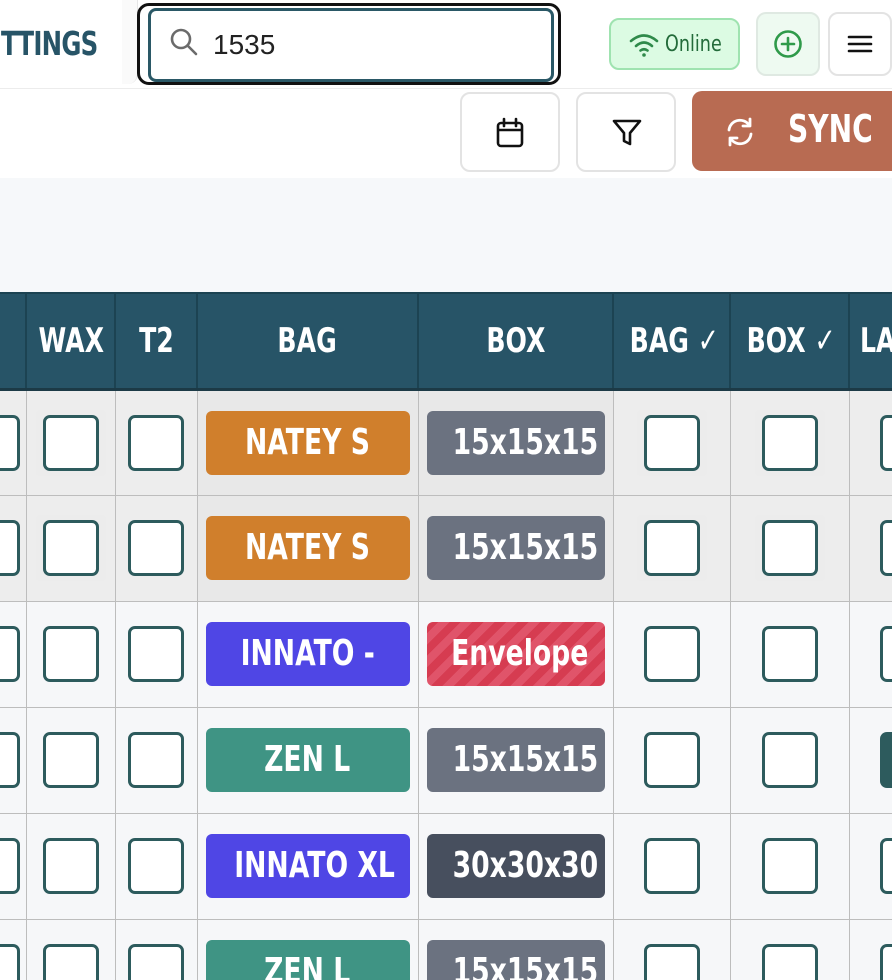 This screenshot has width=892, height=980. Describe the element at coordinates (307, 654) in the screenshot. I see `bag-pill: INNATO -` at that location.